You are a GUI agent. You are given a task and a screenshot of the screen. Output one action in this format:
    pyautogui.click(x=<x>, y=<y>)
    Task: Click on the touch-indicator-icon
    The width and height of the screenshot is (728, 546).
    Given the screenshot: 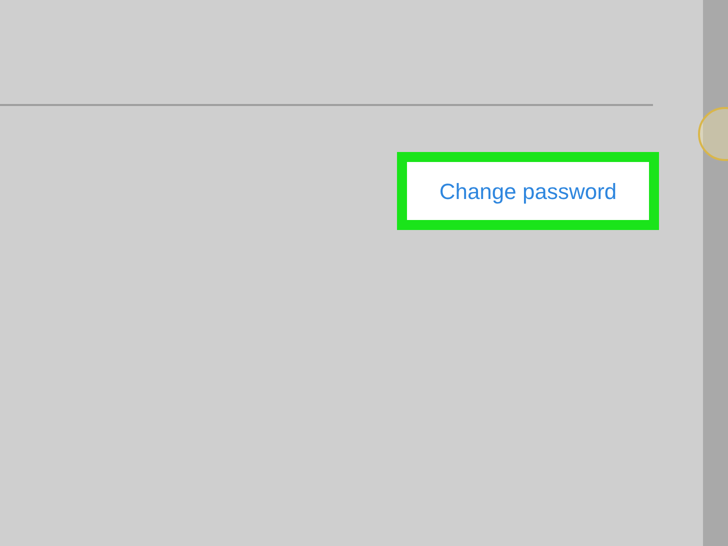 What is the action you would take?
    pyautogui.click(x=712, y=134)
    